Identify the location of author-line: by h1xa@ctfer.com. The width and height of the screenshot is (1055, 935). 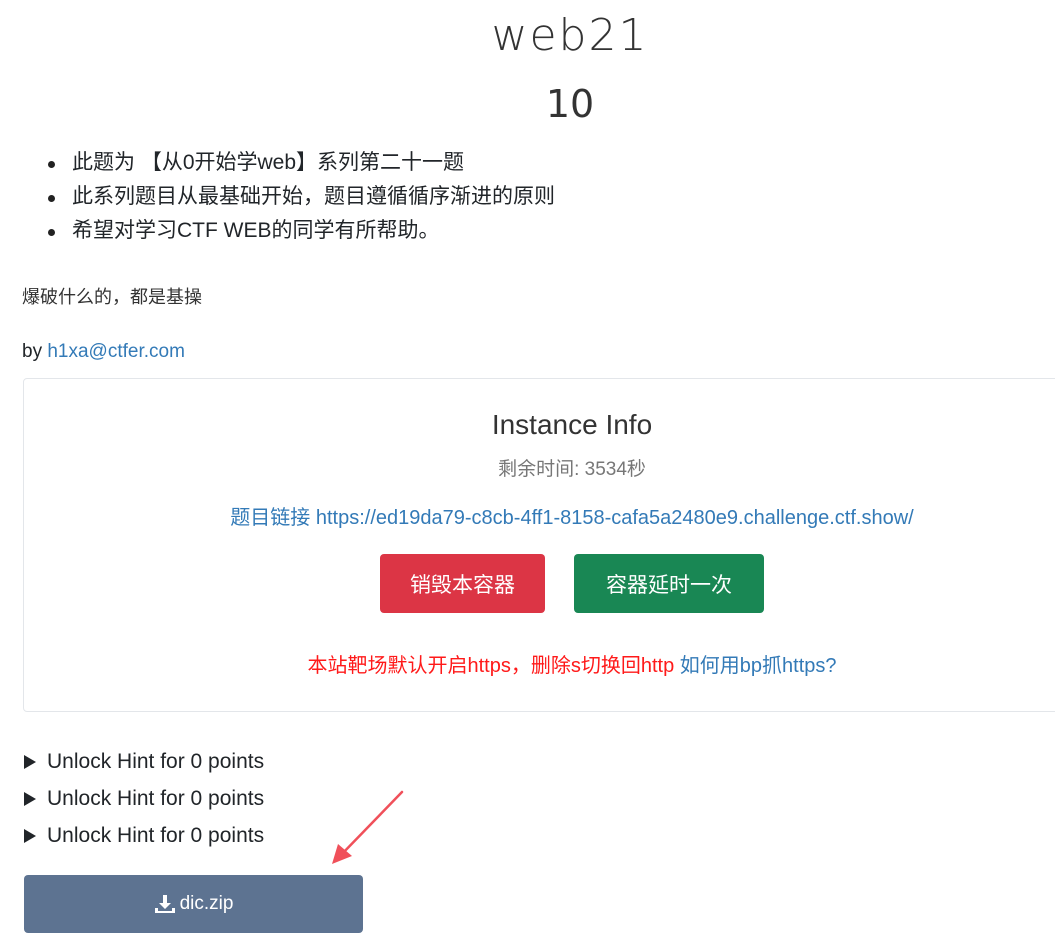
(103, 352).